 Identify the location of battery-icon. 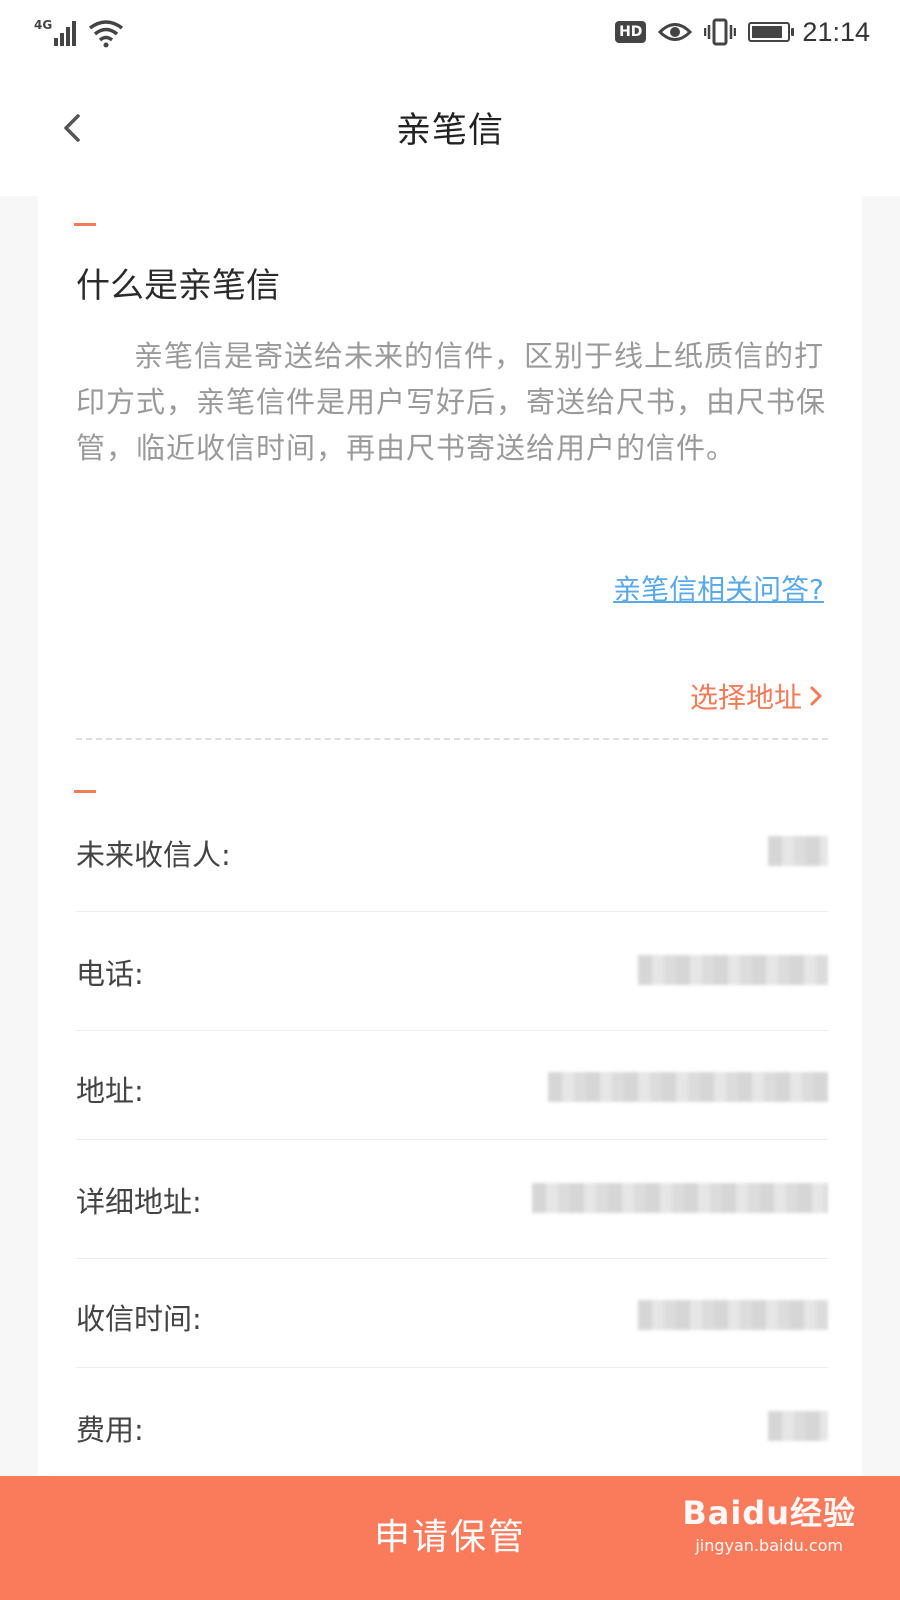
(771, 32).